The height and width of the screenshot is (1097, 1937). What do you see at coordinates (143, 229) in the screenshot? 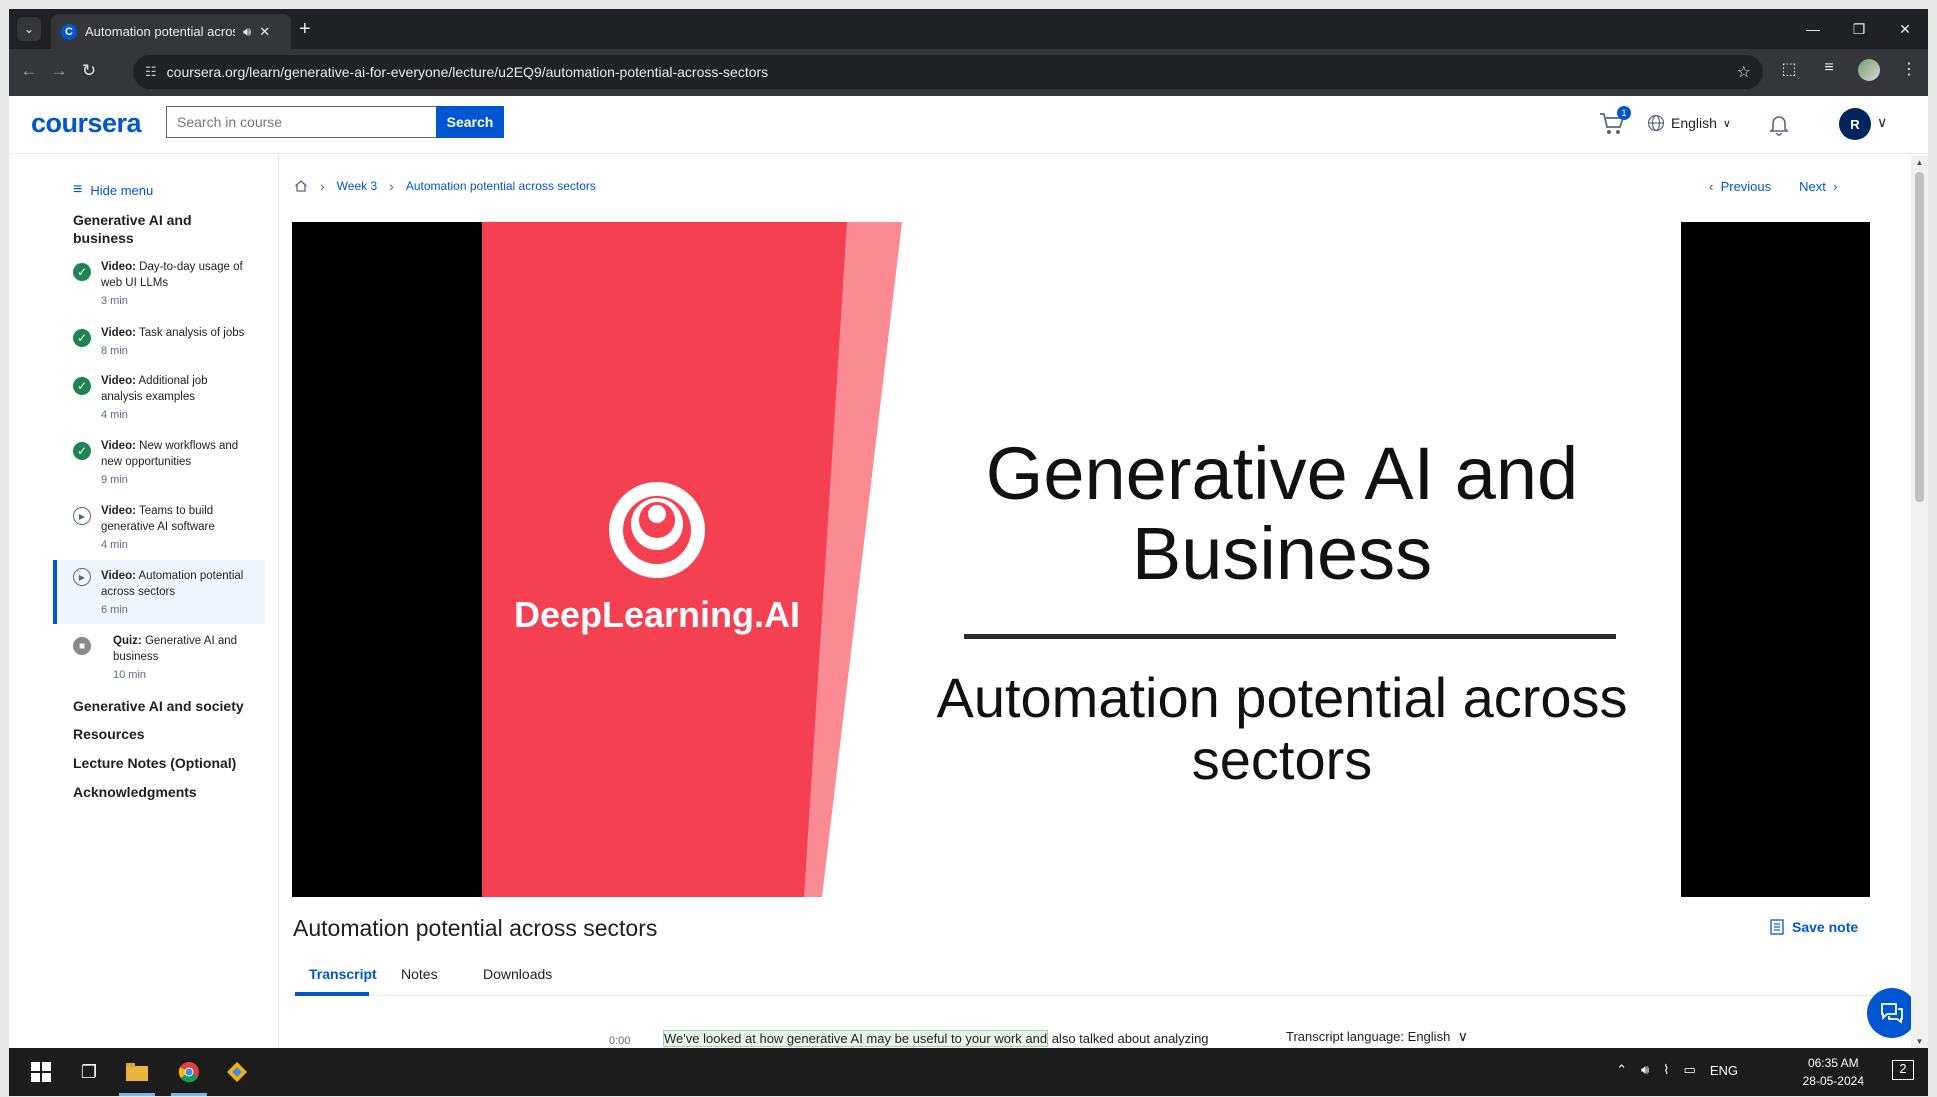
I see `module-title: Generative AI and business` at bounding box center [143, 229].